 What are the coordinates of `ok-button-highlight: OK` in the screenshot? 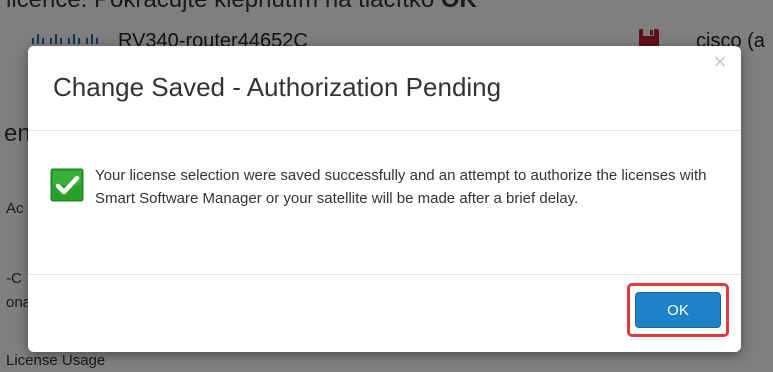 It's located at (678, 310).